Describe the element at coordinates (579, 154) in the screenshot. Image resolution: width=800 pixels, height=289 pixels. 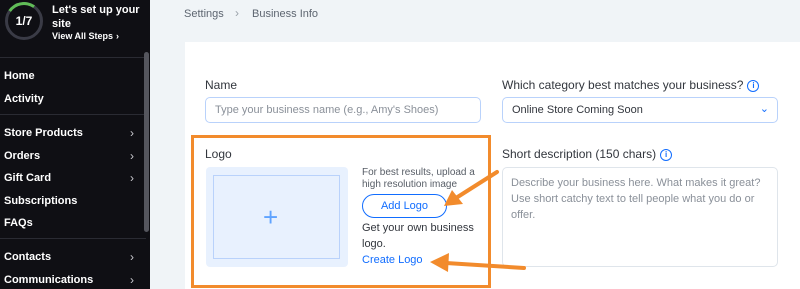
I see `short-description-label-text: Short description (150 chars)` at that location.